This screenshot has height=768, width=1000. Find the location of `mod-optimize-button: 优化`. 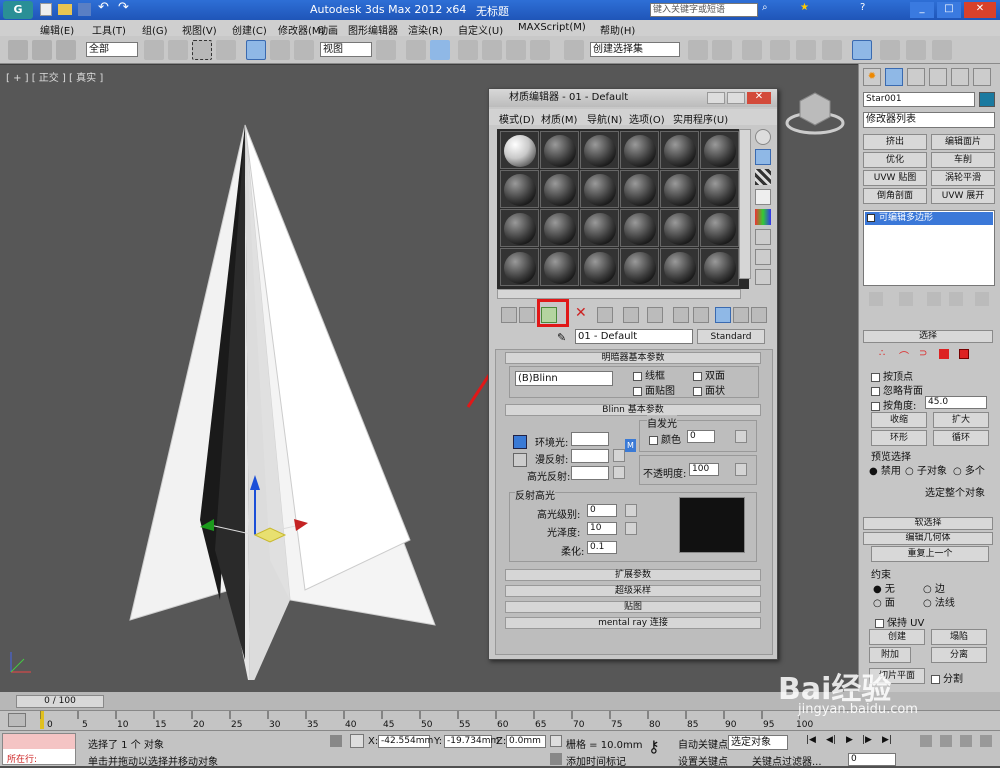

mod-optimize-button: 优化 is located at coordinates (895, 160).